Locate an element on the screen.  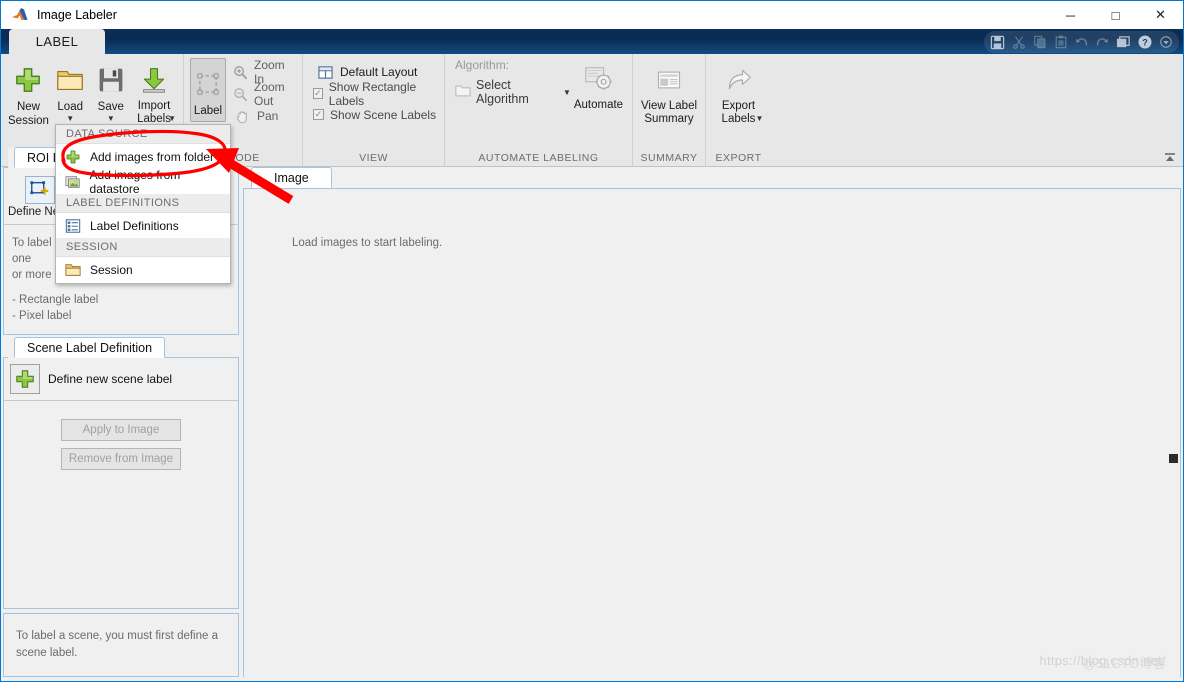
maximize-button: □ is located at coordinates (1115, 15).